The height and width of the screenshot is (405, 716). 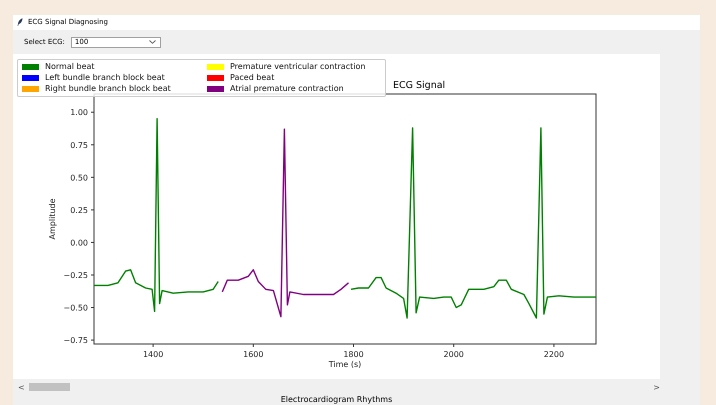 What do you see at coordinates (353, 355) in the screenshot?
I see `x-tick-label: 1800` at bounding box center [353, 355].